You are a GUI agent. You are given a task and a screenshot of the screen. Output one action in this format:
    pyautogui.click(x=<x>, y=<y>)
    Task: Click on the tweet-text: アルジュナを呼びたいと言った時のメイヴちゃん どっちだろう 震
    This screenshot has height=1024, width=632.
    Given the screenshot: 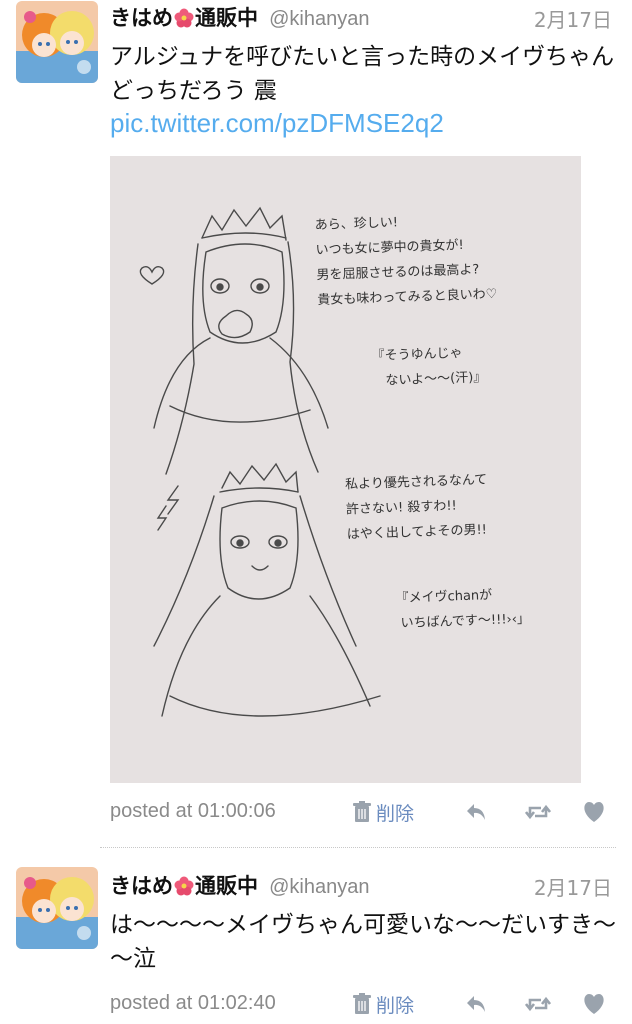 What is the action you would take?
    pyautogui.click(x=362, y=74)
    